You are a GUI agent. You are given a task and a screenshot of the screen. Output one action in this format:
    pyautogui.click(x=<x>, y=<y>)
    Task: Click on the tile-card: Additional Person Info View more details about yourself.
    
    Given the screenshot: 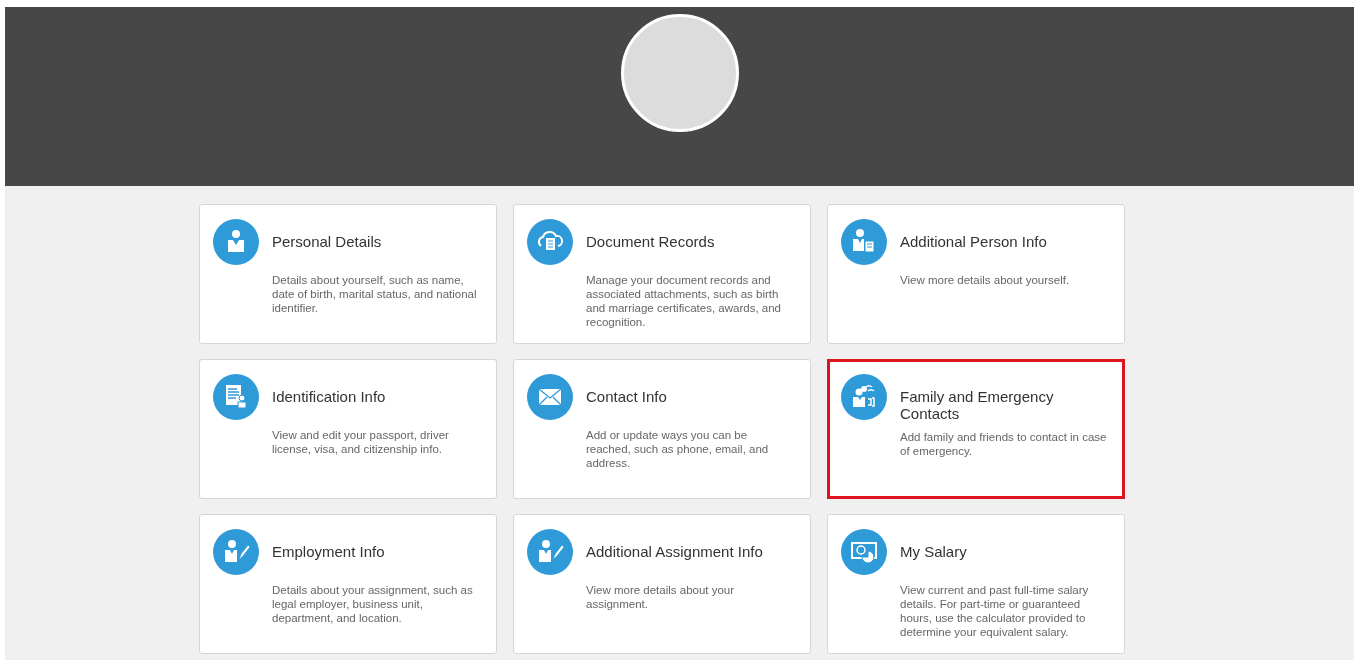 What is the action you would take?
    pyautogui.click(x=976, y=274)
    